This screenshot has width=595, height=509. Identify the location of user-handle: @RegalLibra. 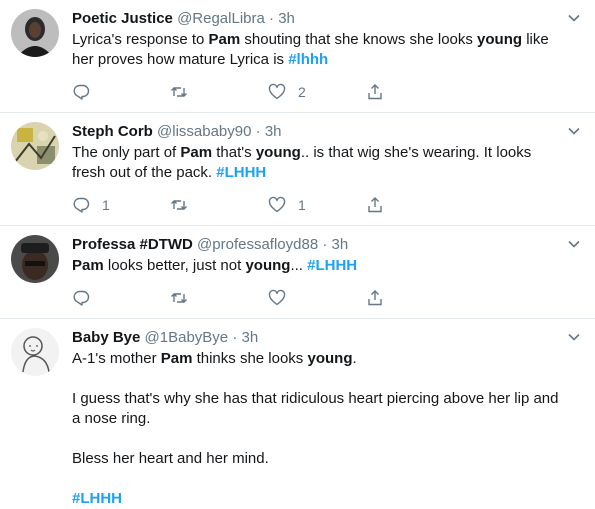
(221, 18).